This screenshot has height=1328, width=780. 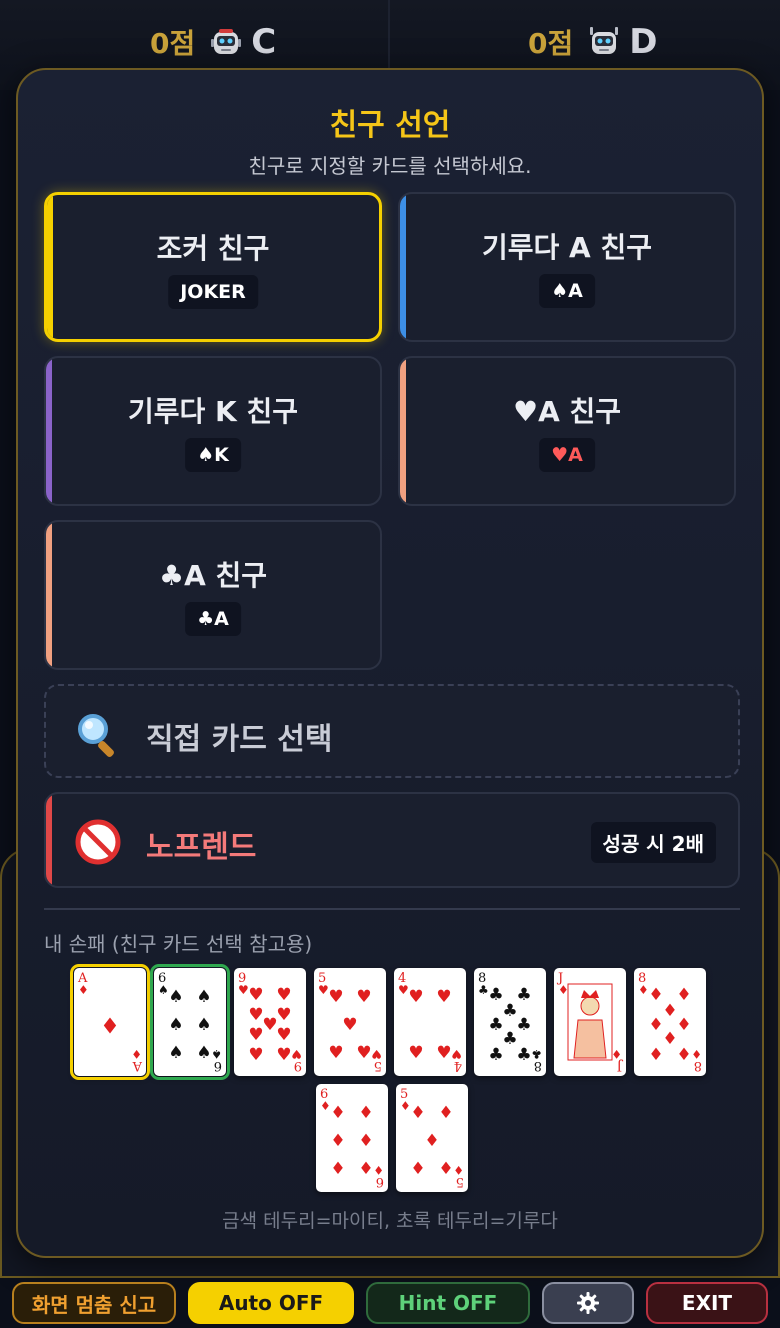 I want to click on hand-card: 5 ♦ 5 ♦ ♦ ♦ ♦ ♦ ♦, so click(x=432, y=1138).